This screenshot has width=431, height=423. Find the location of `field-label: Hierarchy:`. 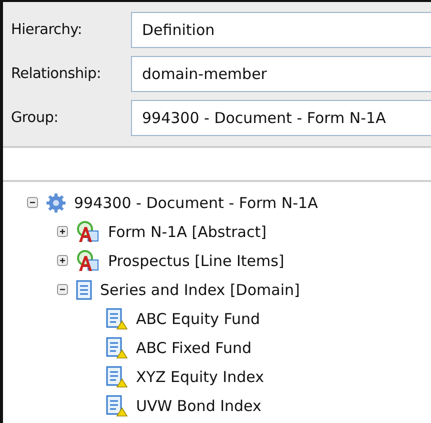

field-label: Hierarchy: is located at coordinates (47, 30).